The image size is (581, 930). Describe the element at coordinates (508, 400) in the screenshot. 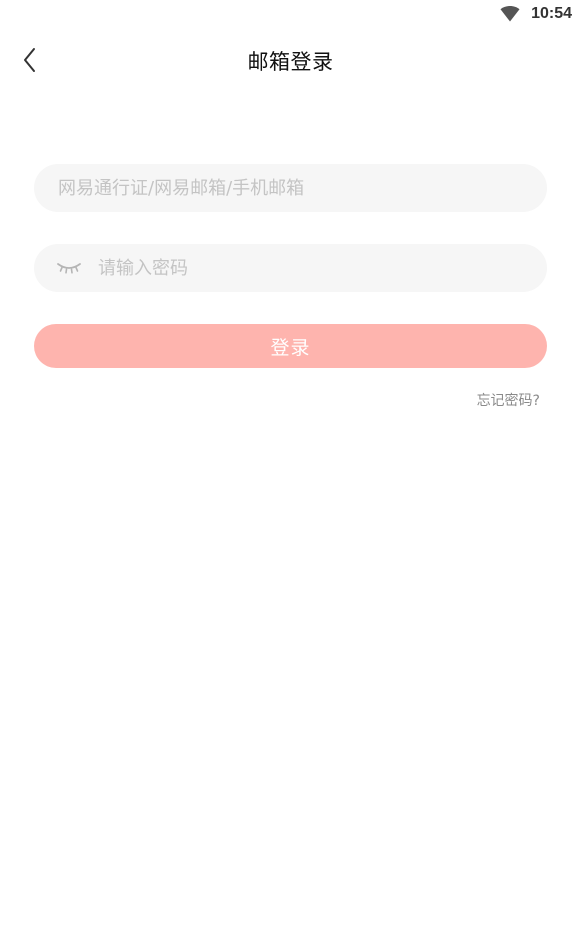

I see `forgot-password-link: 忘记密码?` at that location.